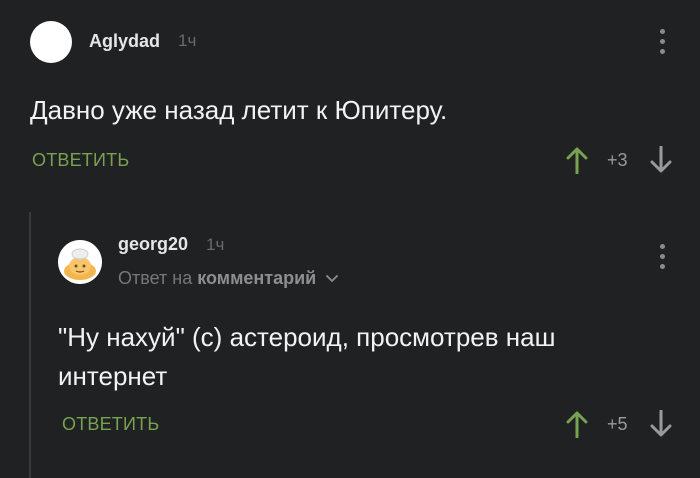 The height and width of the screenshot is (478, 700). I want to click on reply-to-link: Ответ на комментарий, so click(228, 278).